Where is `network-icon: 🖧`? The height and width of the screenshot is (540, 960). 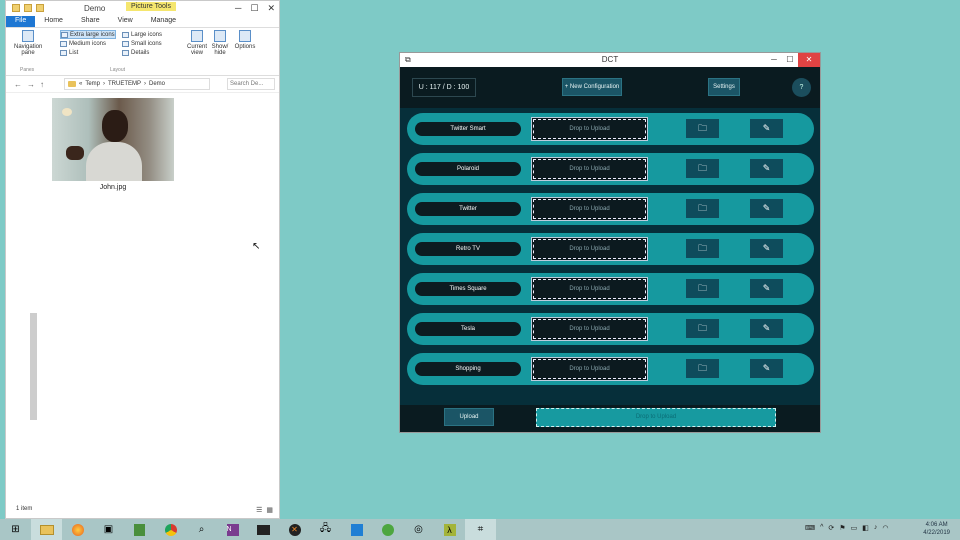
network-icon: 🖧 is located at coordinates (325, 529).